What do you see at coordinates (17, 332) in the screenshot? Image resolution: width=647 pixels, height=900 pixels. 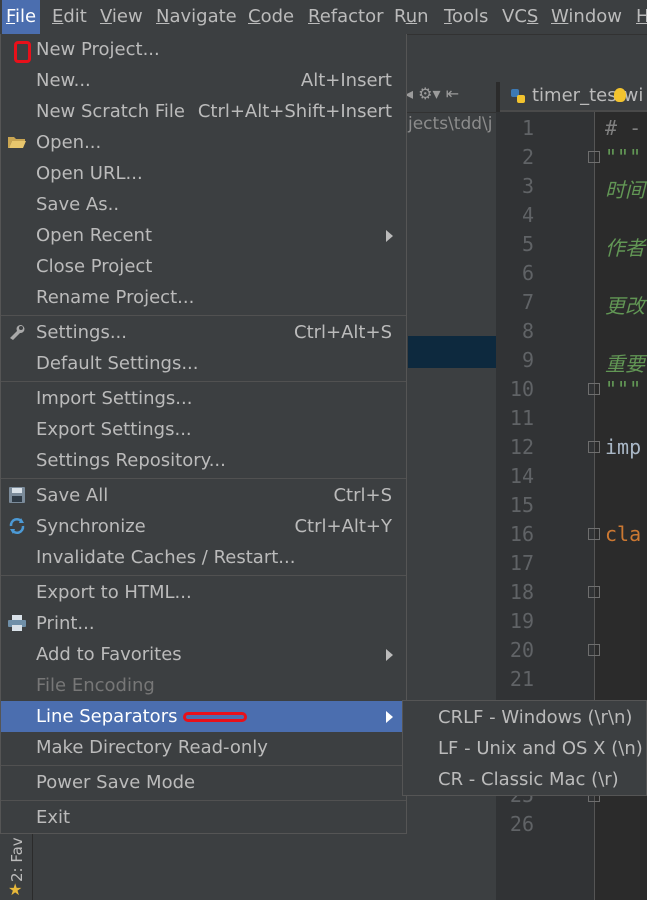 I see `wrench-icon` at bounding box center [17, 332].